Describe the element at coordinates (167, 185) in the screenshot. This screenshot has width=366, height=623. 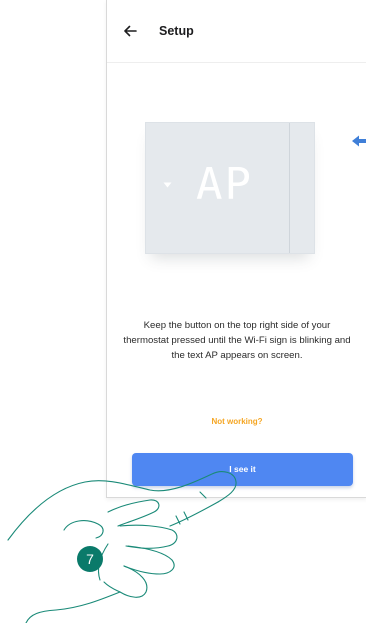
I see `display-arrow-icon` at that location.